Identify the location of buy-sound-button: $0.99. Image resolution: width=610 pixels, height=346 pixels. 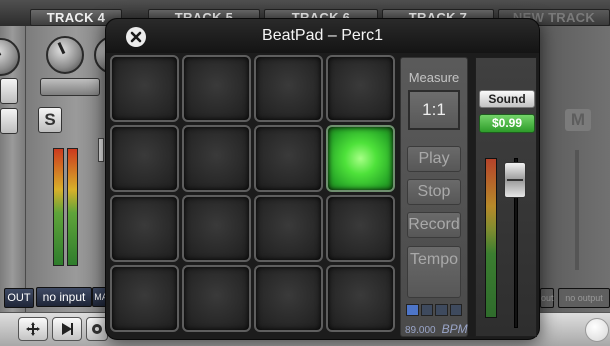
(507, 123).